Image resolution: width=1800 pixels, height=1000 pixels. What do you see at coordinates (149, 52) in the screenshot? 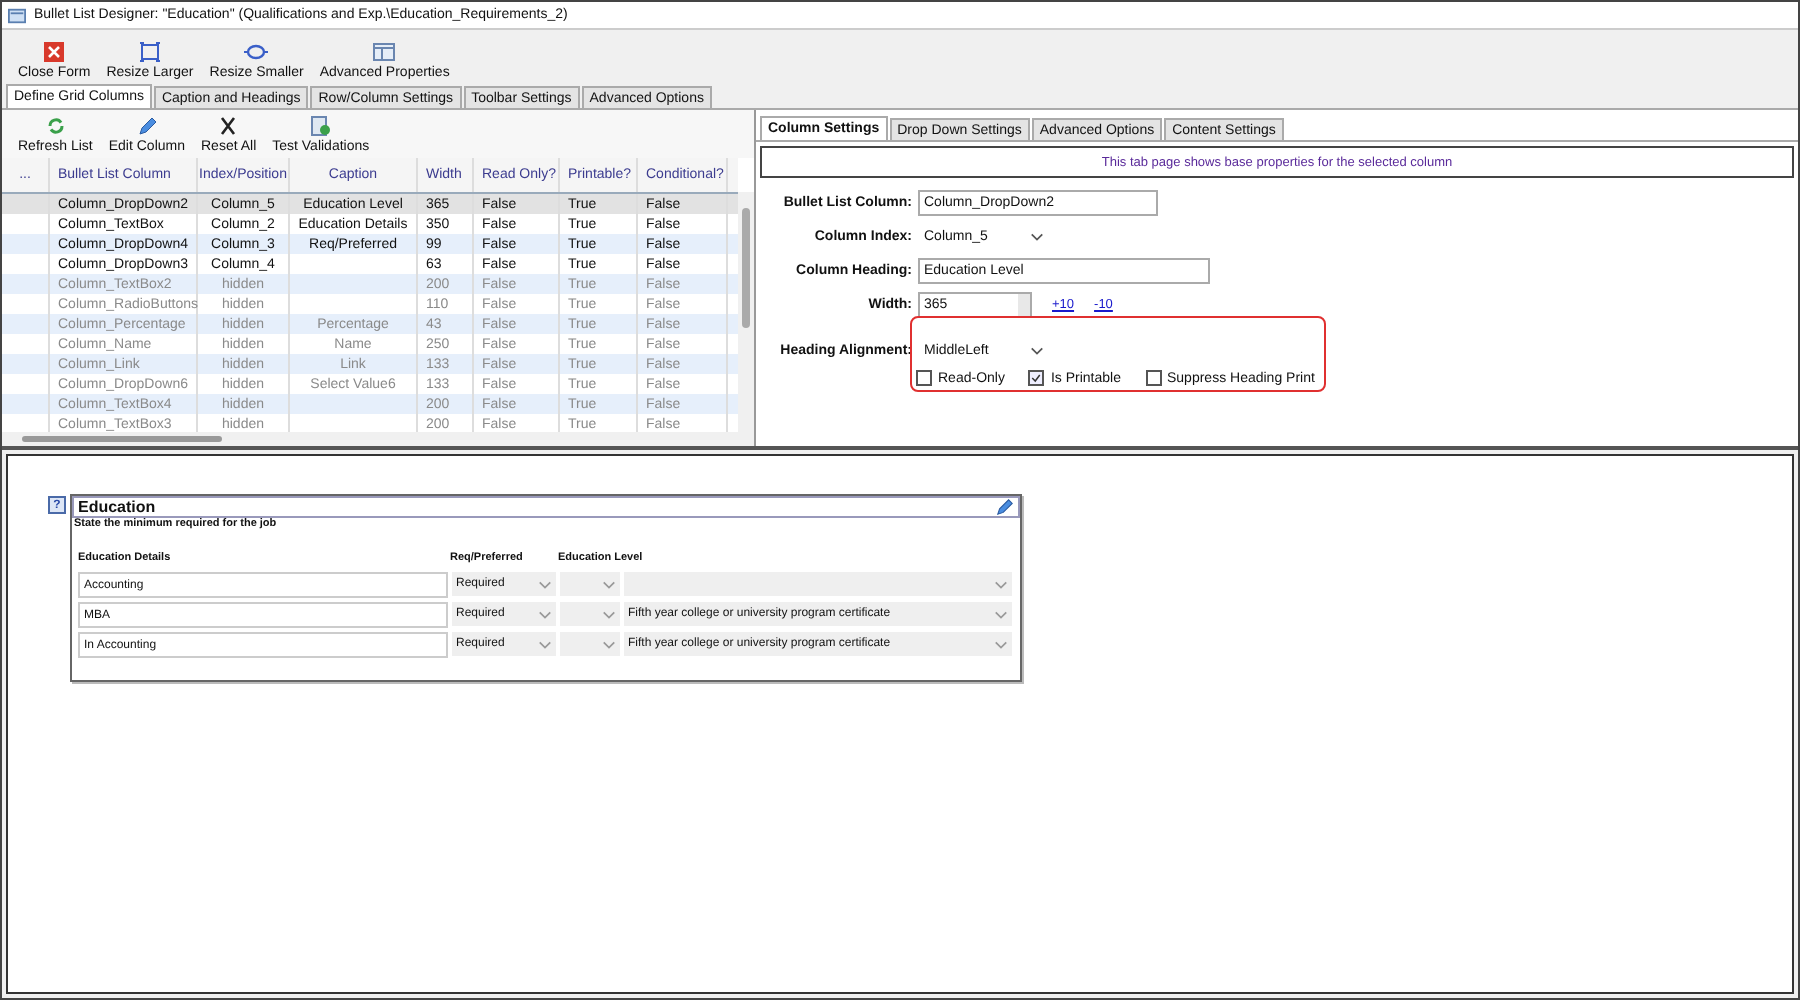
I see `expand-icon` at bounding box center [149, 52].